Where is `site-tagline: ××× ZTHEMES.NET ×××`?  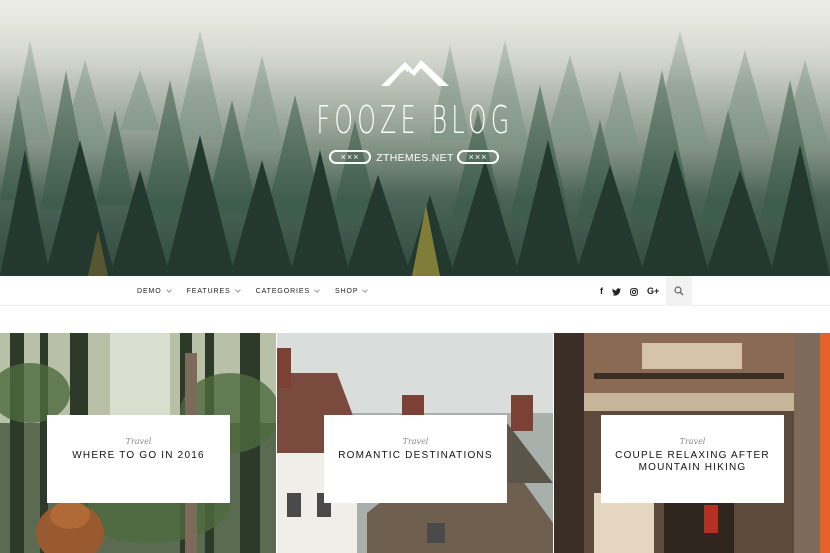
site-tagline: ××× ZTHEMES.NET ××× is located at coordinates (415, 158).